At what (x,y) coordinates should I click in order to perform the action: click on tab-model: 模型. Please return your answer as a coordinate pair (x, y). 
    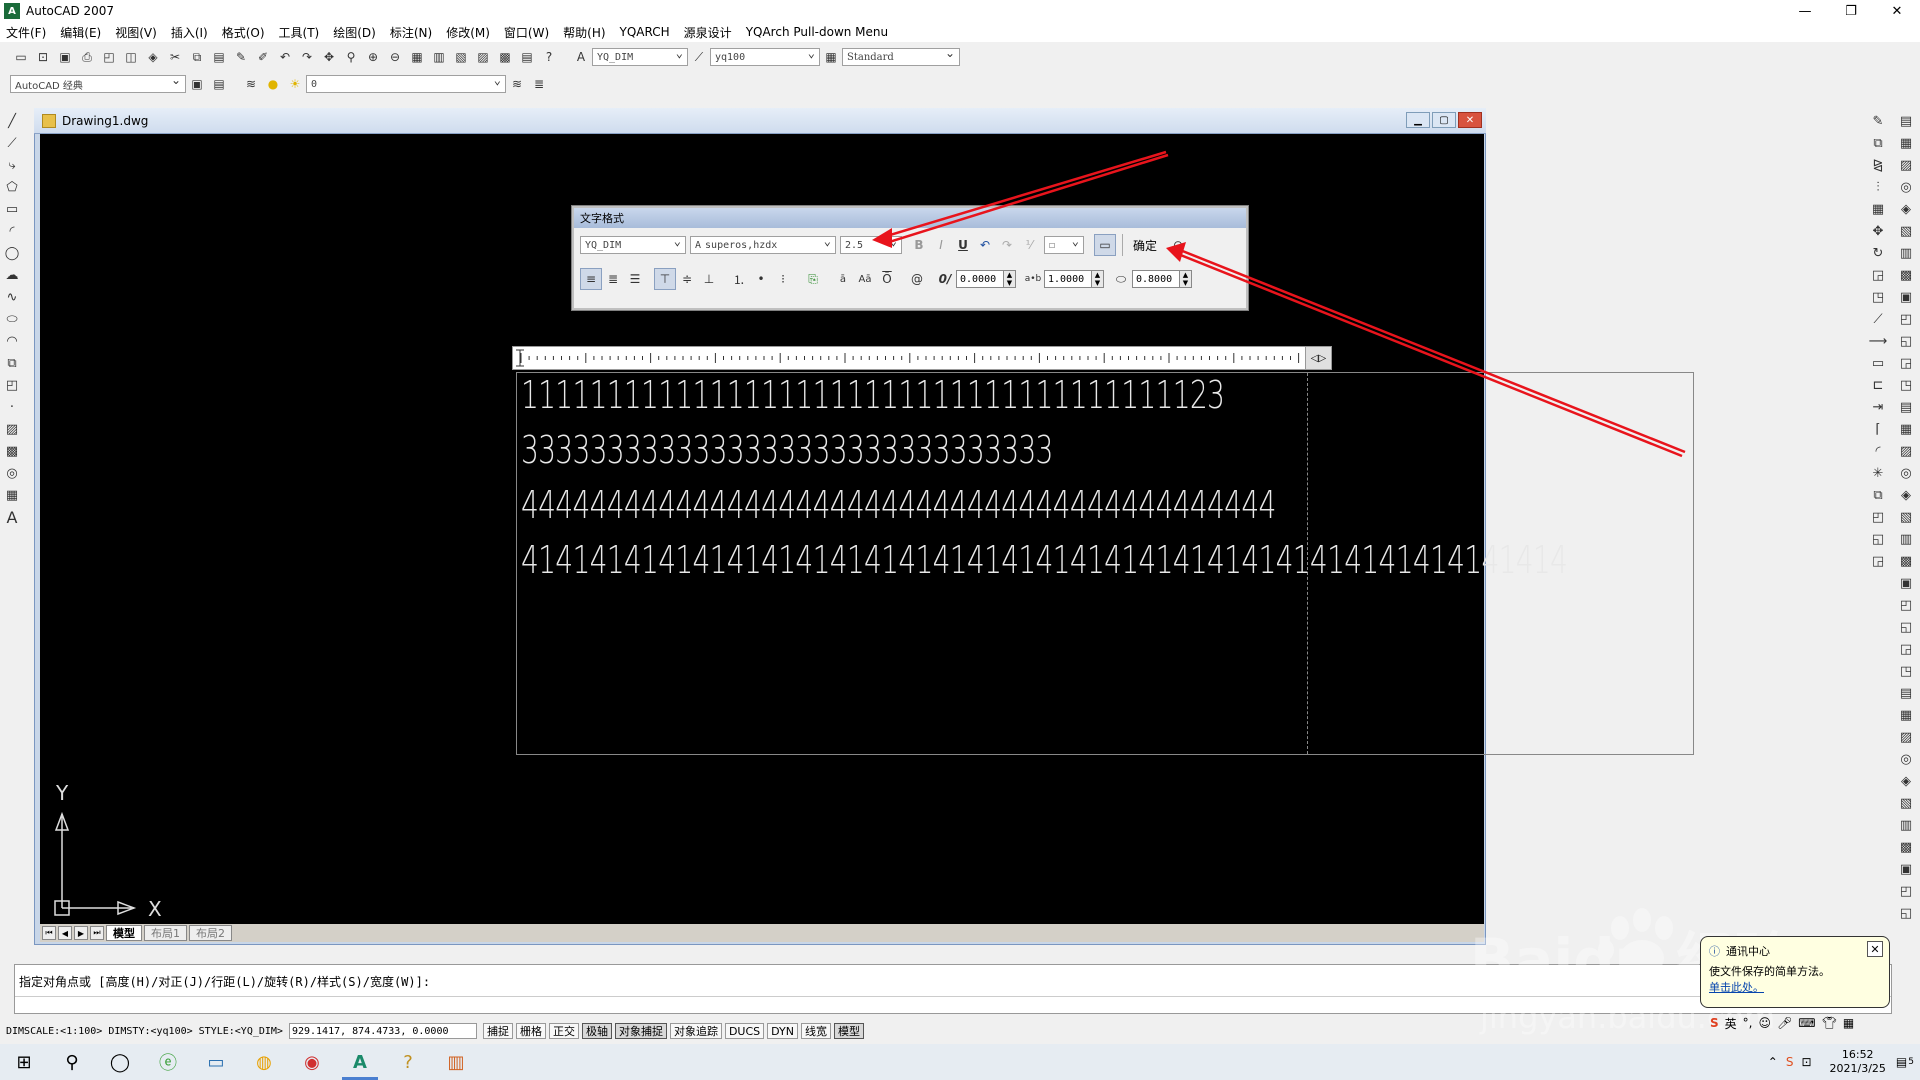
    Looking at the image, I should click on (124, 933).